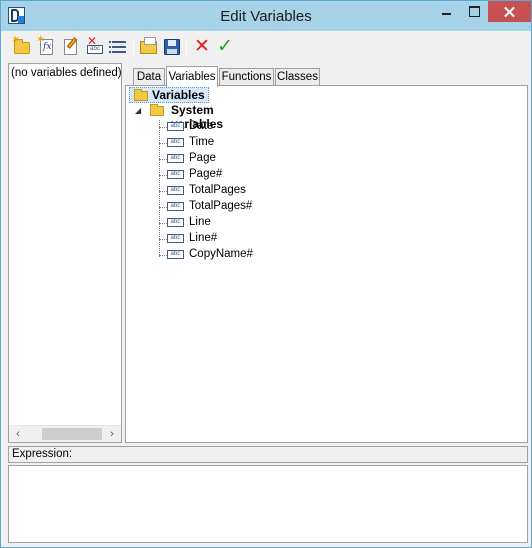 The image size is (532, 548). Describe the element at coordinates (509, 11) in the screenshot. I see `close-window-button` at that location.